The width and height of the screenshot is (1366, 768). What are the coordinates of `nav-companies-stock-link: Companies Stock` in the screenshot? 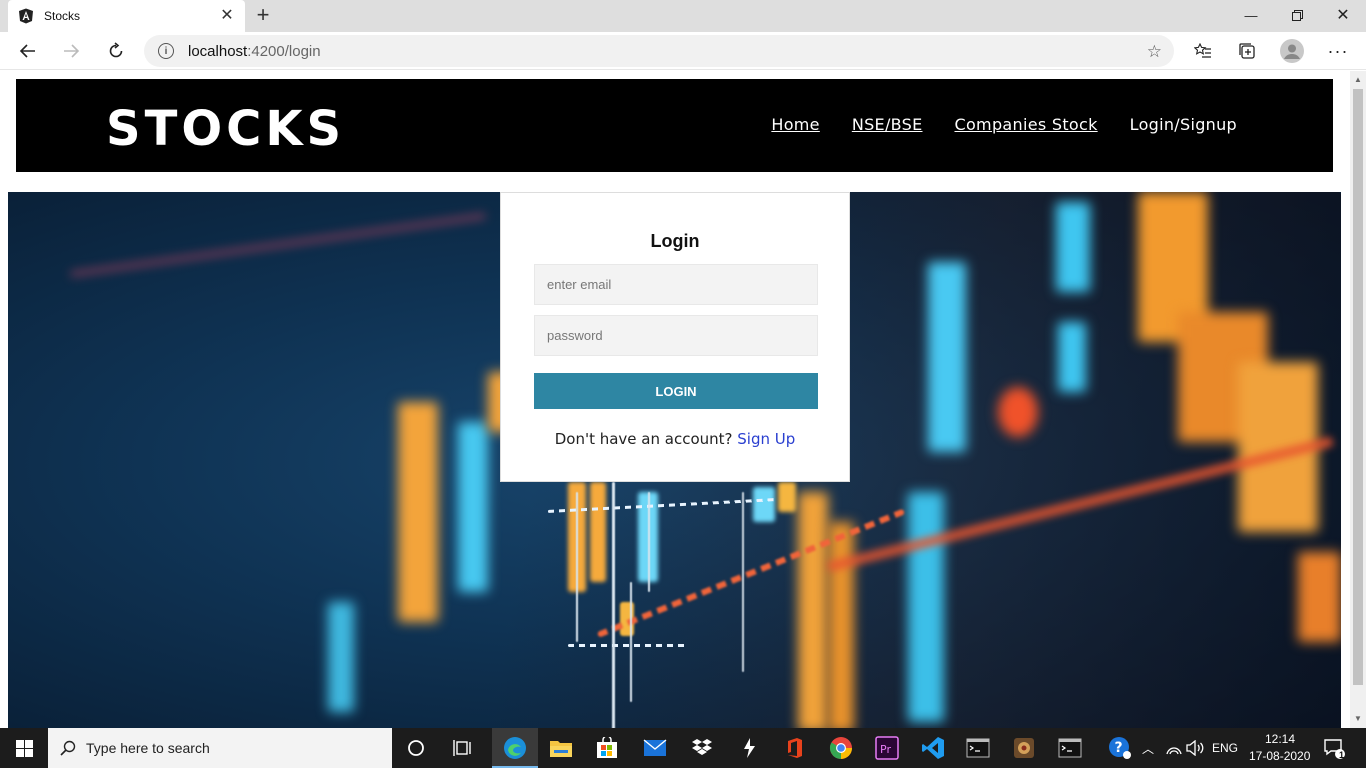 It's located at (1026, 124).